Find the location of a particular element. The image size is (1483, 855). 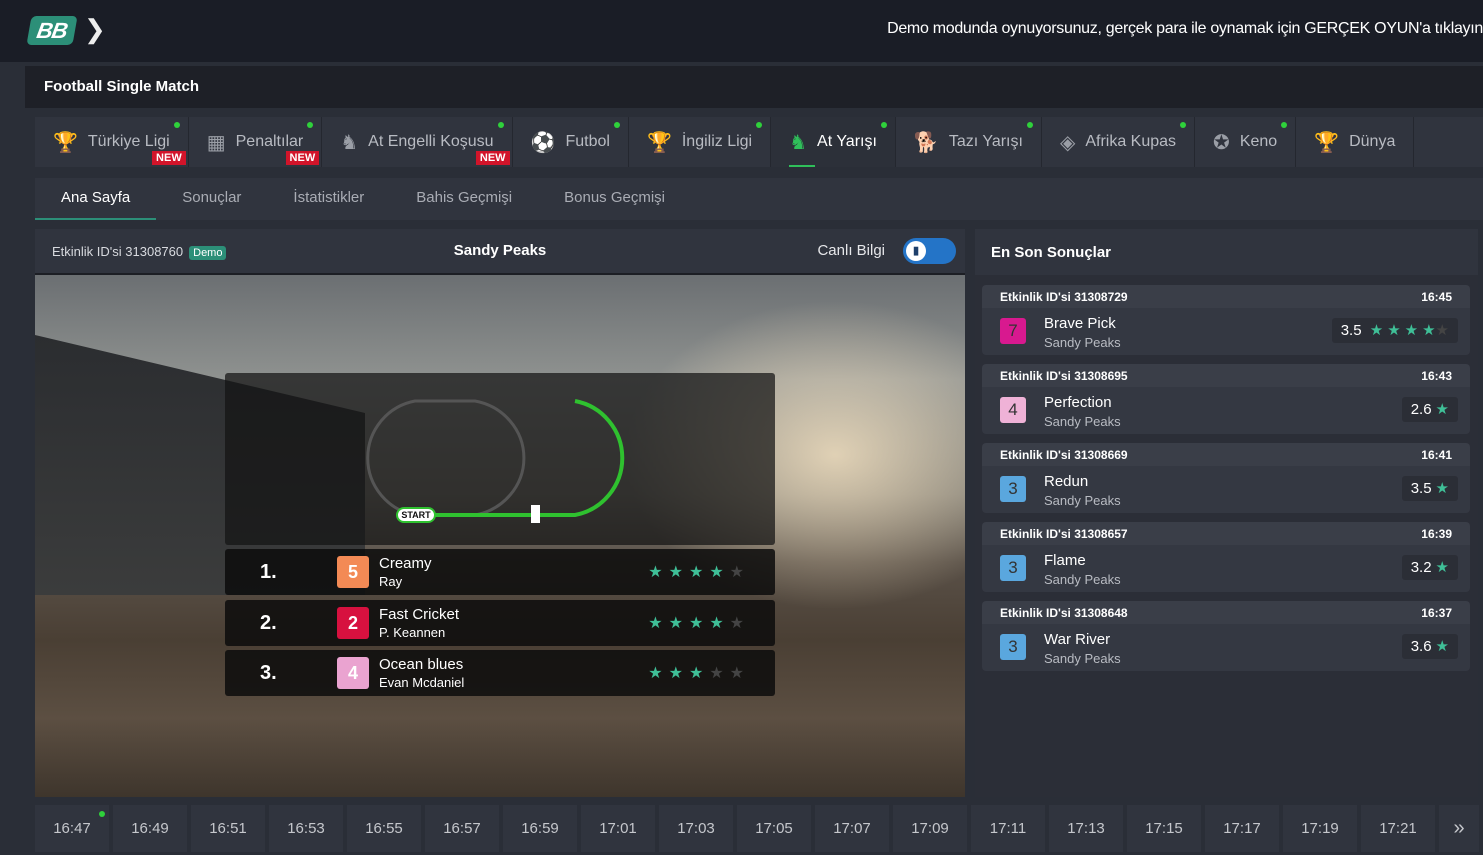

tab-soccer-ball: ⚽ Futbol is located at coordinates (571, 142).